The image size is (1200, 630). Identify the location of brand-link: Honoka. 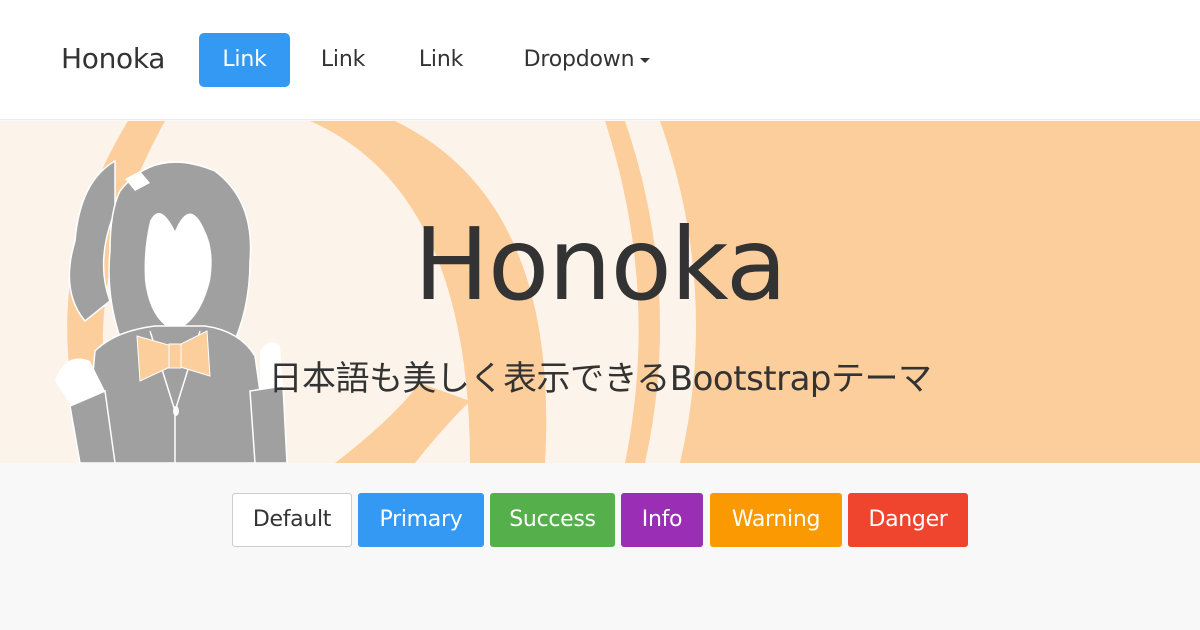
(113, 58).